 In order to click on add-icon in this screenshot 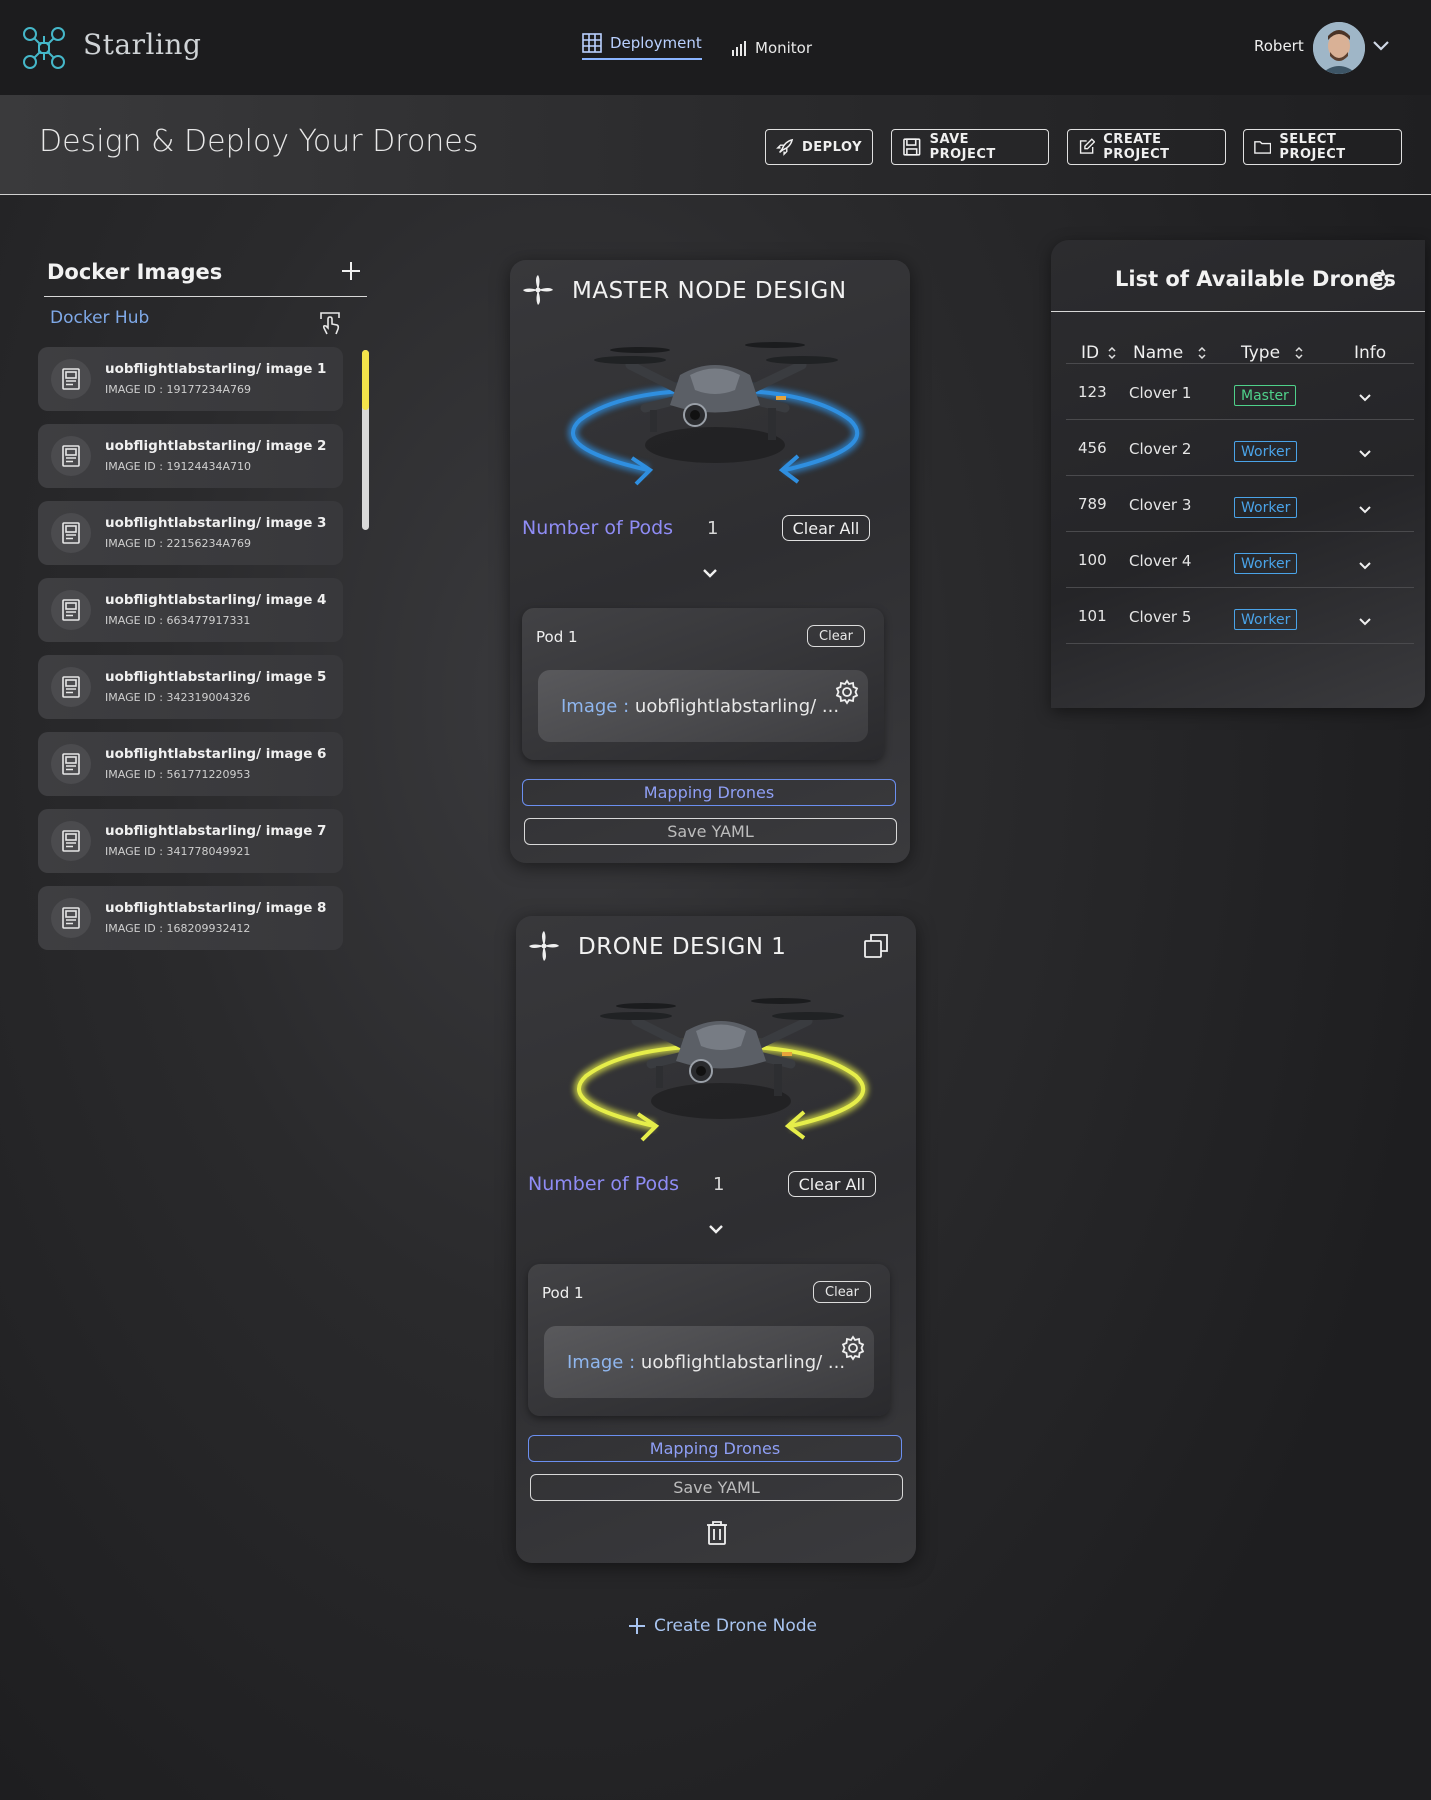, I will do `click(351, 271)`.